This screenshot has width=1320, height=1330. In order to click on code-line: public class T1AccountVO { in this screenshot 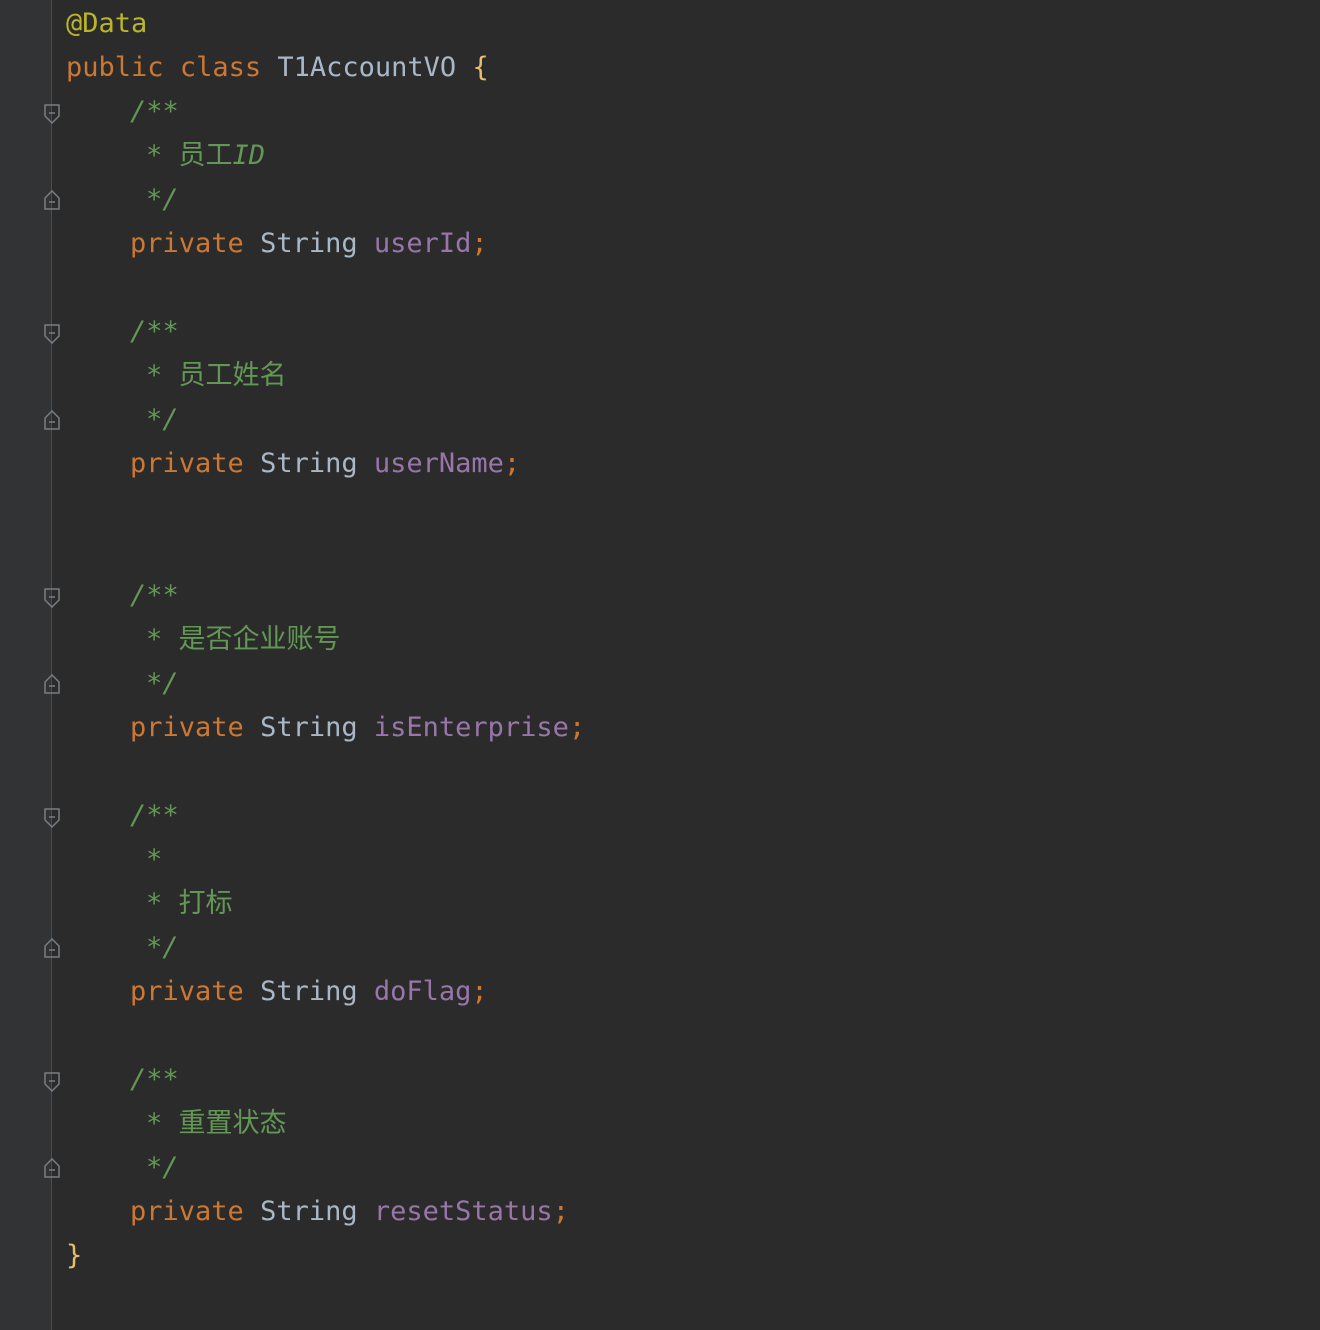, I will do `click(686, 68)`.